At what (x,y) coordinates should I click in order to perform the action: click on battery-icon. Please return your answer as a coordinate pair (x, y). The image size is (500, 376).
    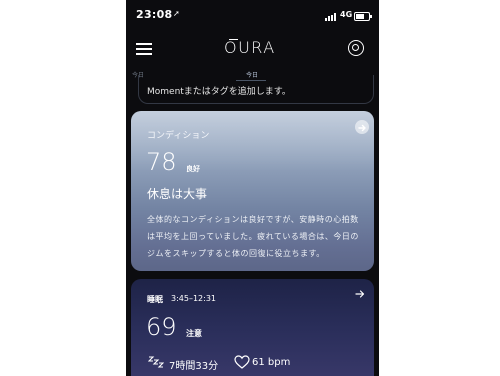
    Looking at the image, I should click on (363, 16).